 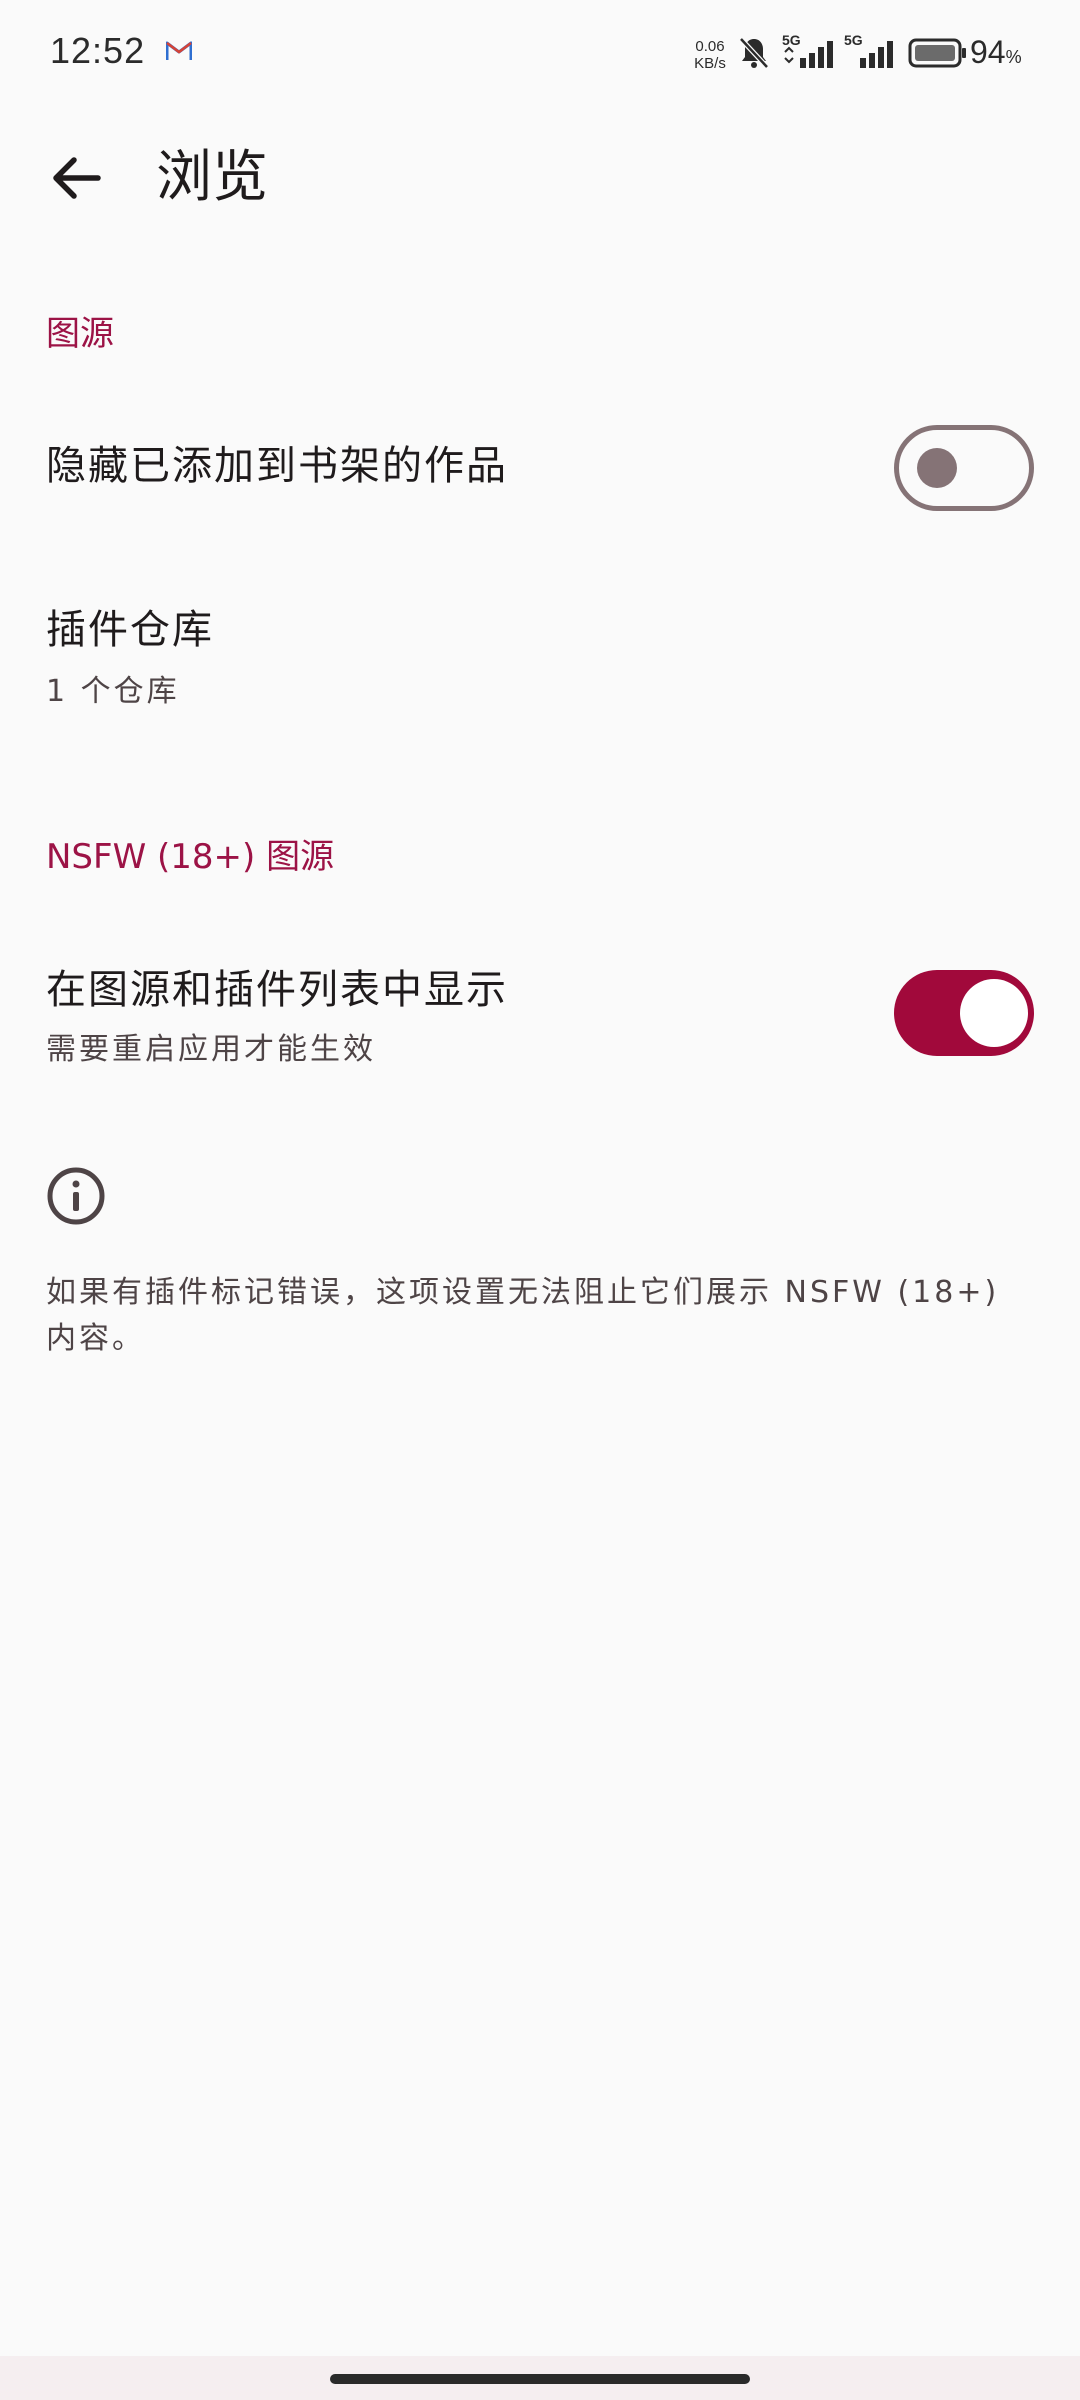 What do you see at coordinates (710, 46) in the screenshot?
I see `net-speed-value: 0.06` at bounding box center [710, 46].